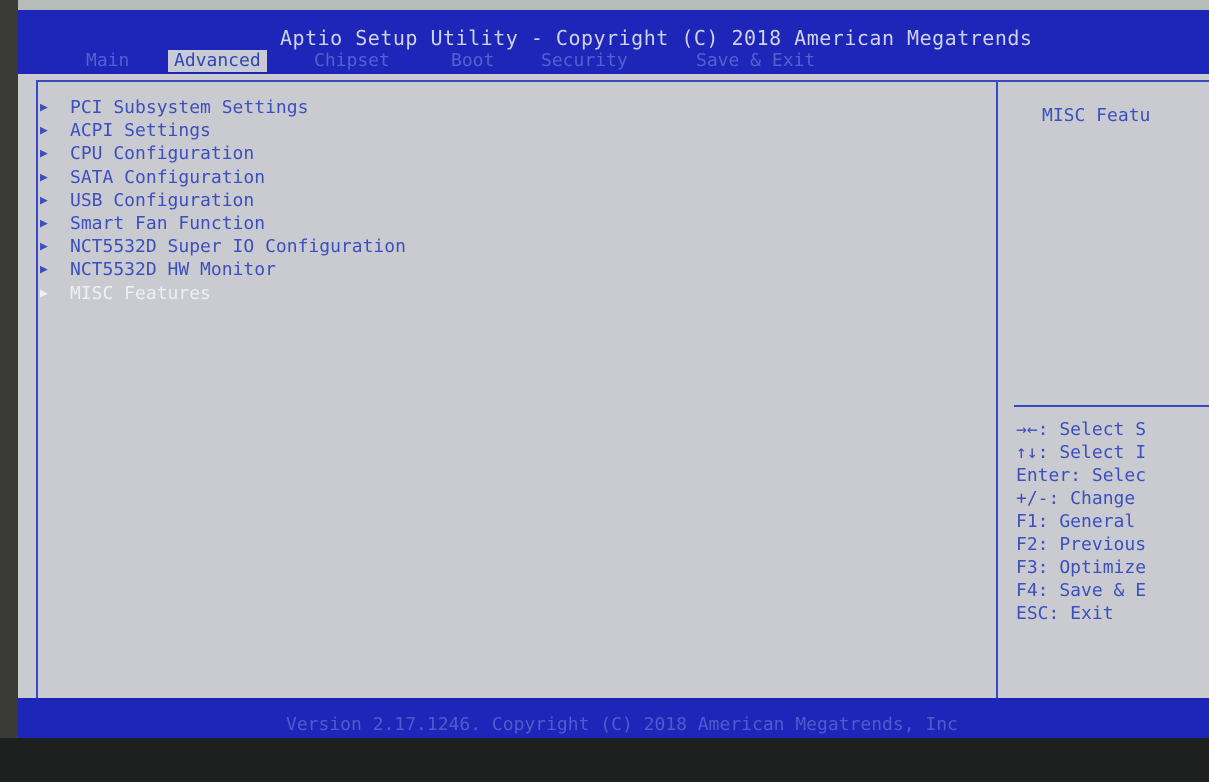  Describe the element at coordinates (1076, 498) in the screenshot. I see `key-help-change: +/-: Change` at that location.